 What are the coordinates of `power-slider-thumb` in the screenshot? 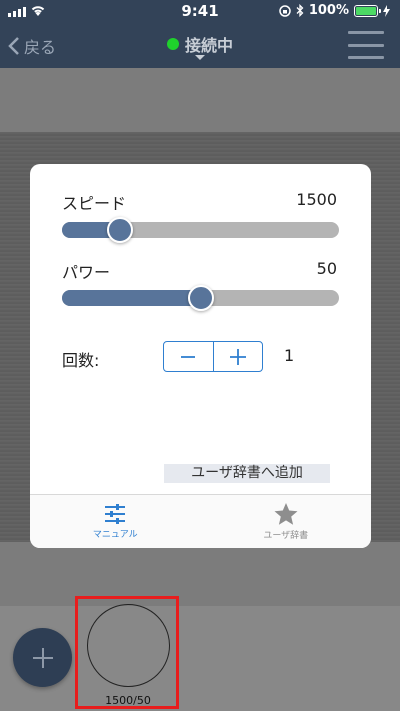 It's located at (201, 298).